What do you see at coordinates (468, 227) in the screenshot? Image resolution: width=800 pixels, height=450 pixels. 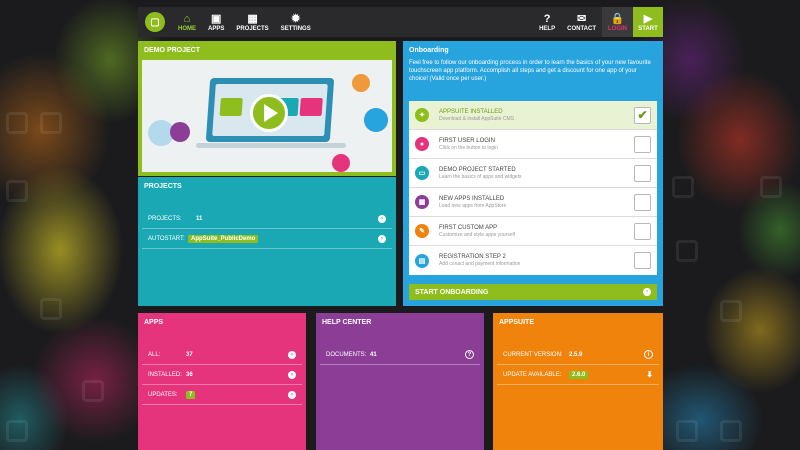 I see `step-title: FIRST CUSTOM APP` at bounding box center [468, 227].